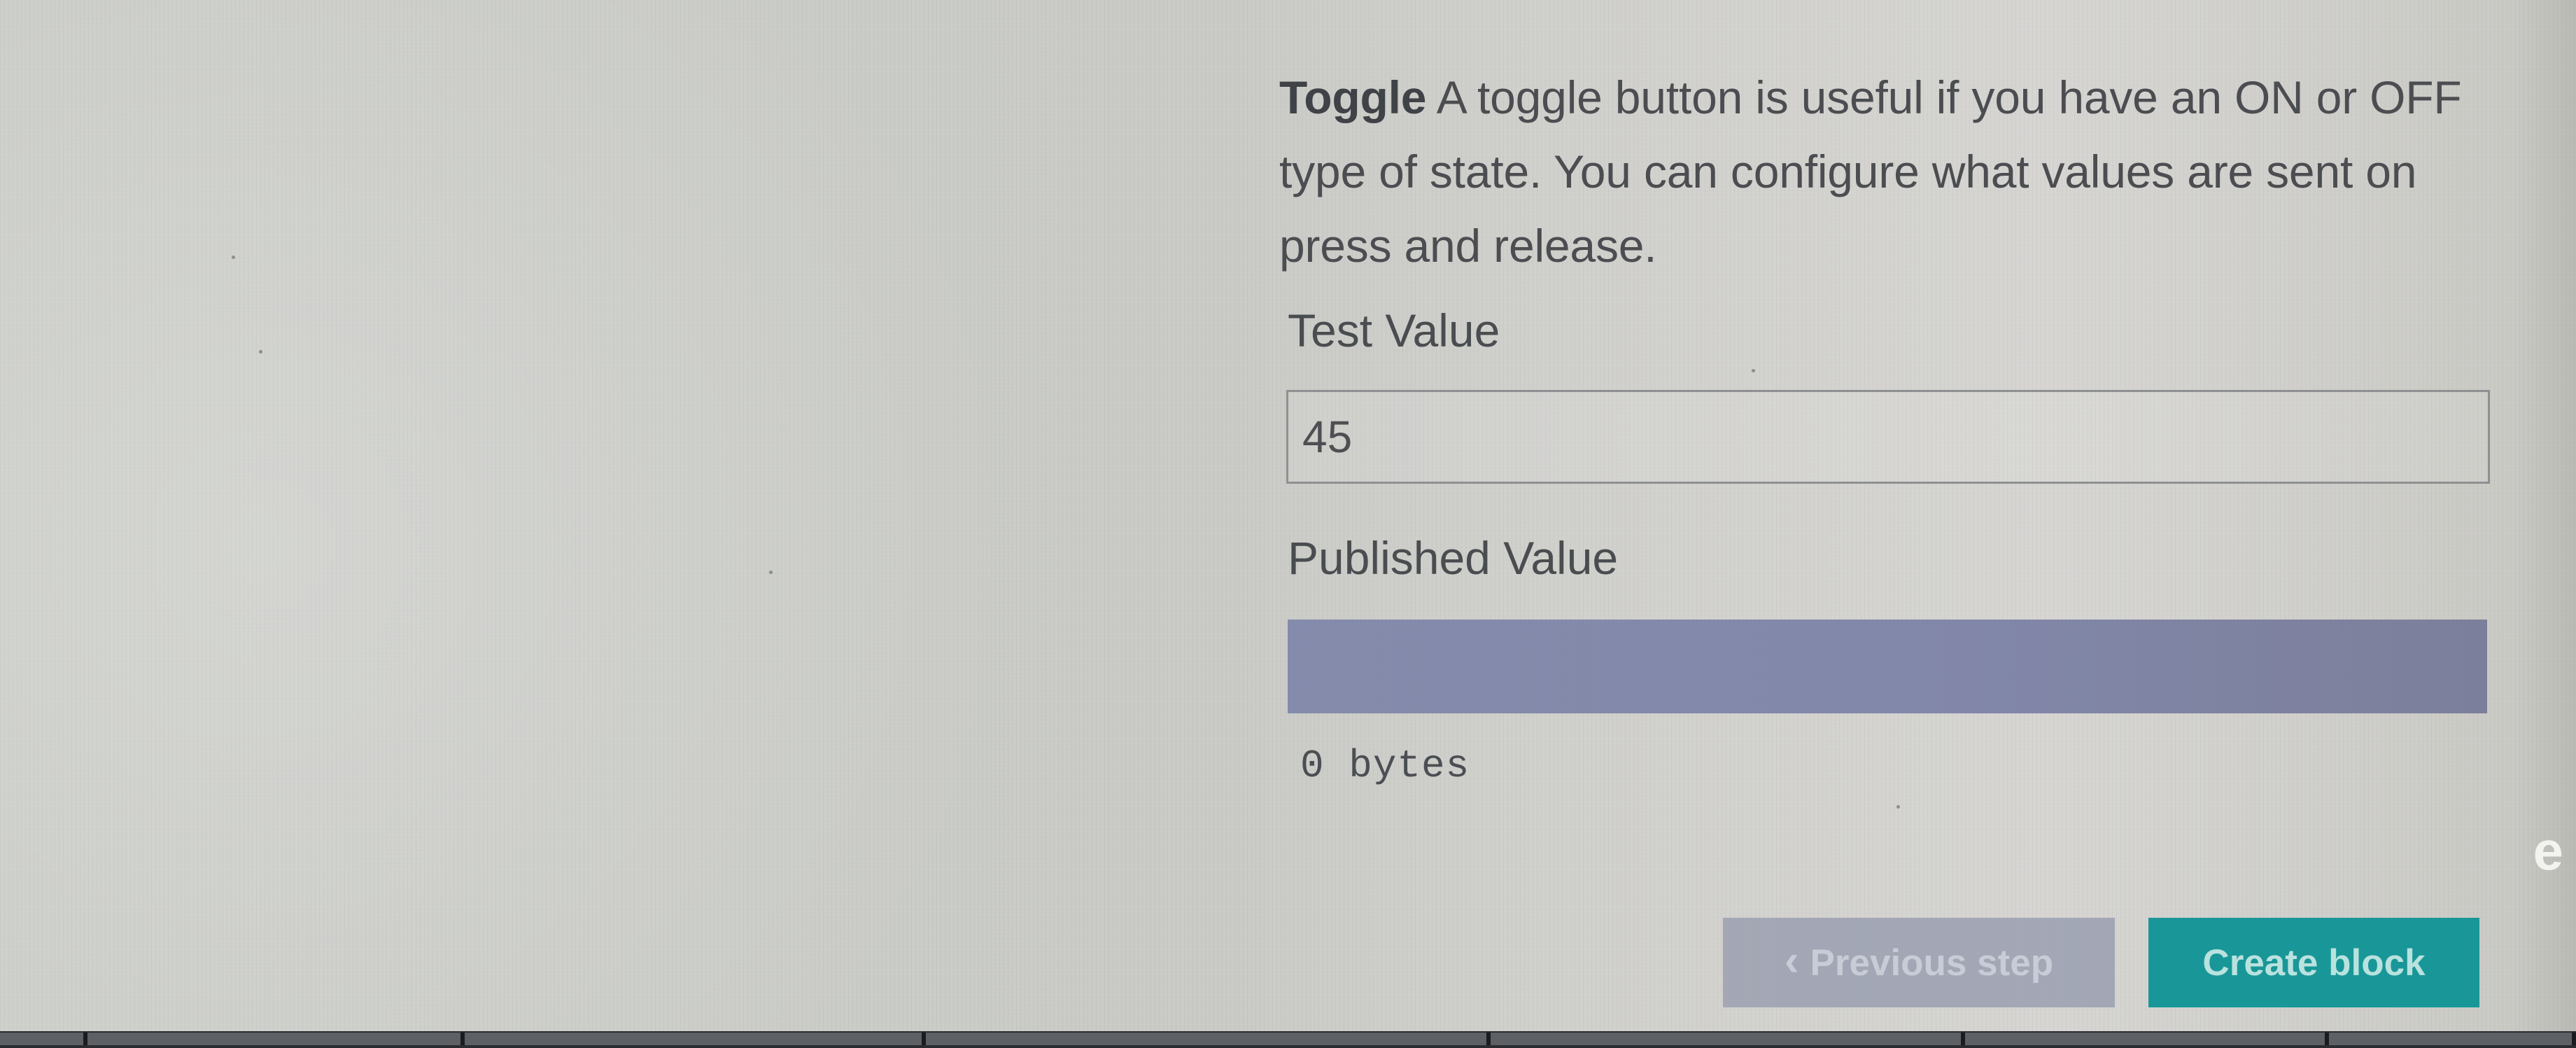 The height and width of the screenshot is (1048, 2576). Describe the element at coordinates (2548, 850) in the screenshot. I see `partial-edge-text: e` at that location.